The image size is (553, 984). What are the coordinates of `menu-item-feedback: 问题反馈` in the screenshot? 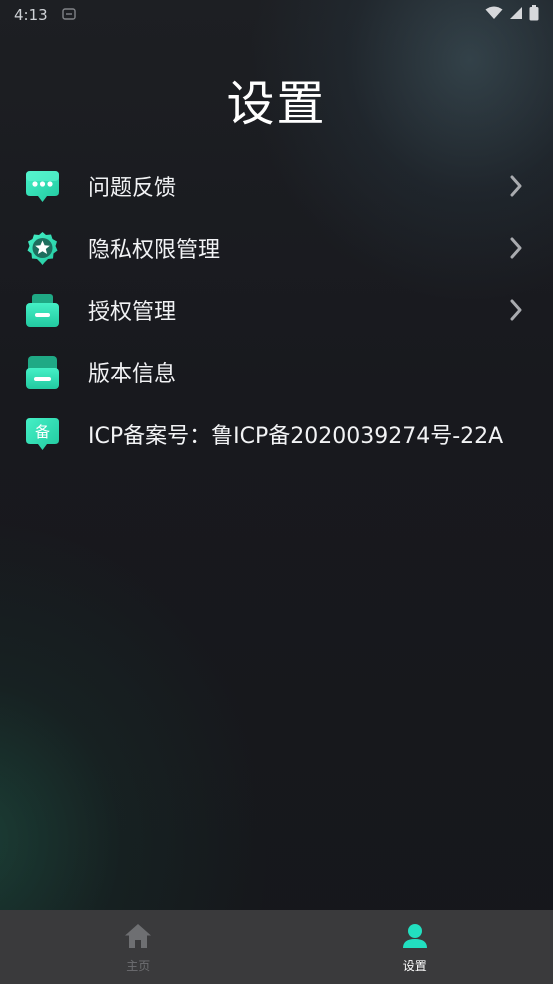 It's located at (276, 186).